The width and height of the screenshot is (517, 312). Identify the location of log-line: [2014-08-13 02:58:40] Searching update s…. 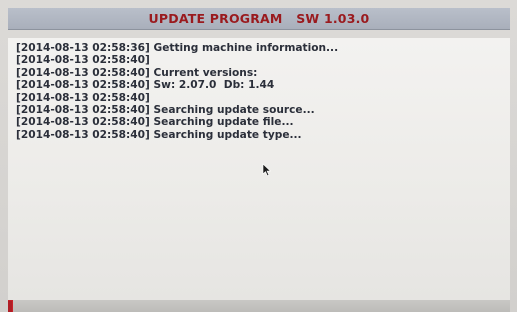
(165, 110).